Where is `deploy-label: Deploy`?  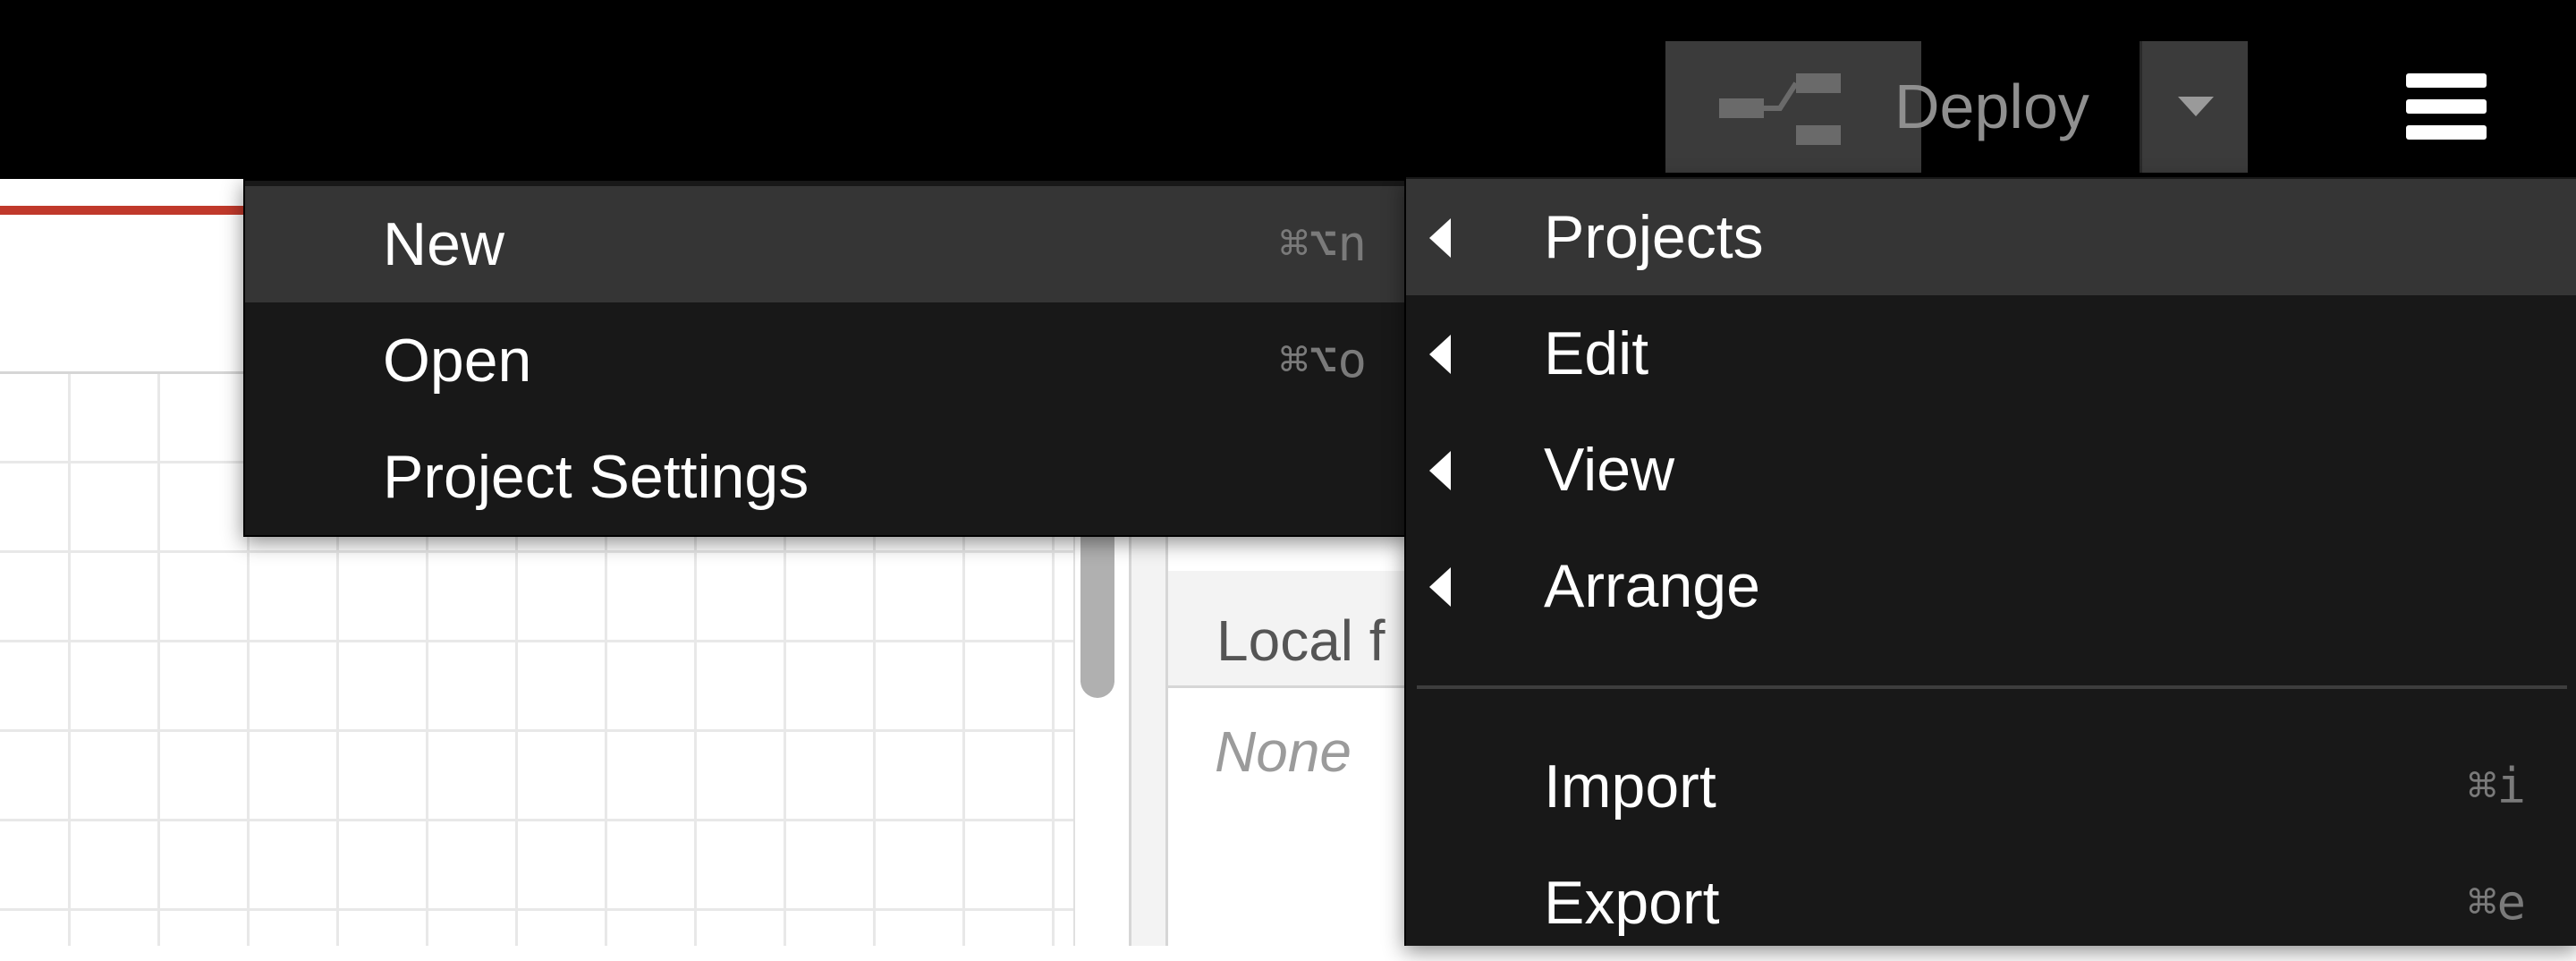
deploy-label: Deploy is located at coordinates (1991, 106).